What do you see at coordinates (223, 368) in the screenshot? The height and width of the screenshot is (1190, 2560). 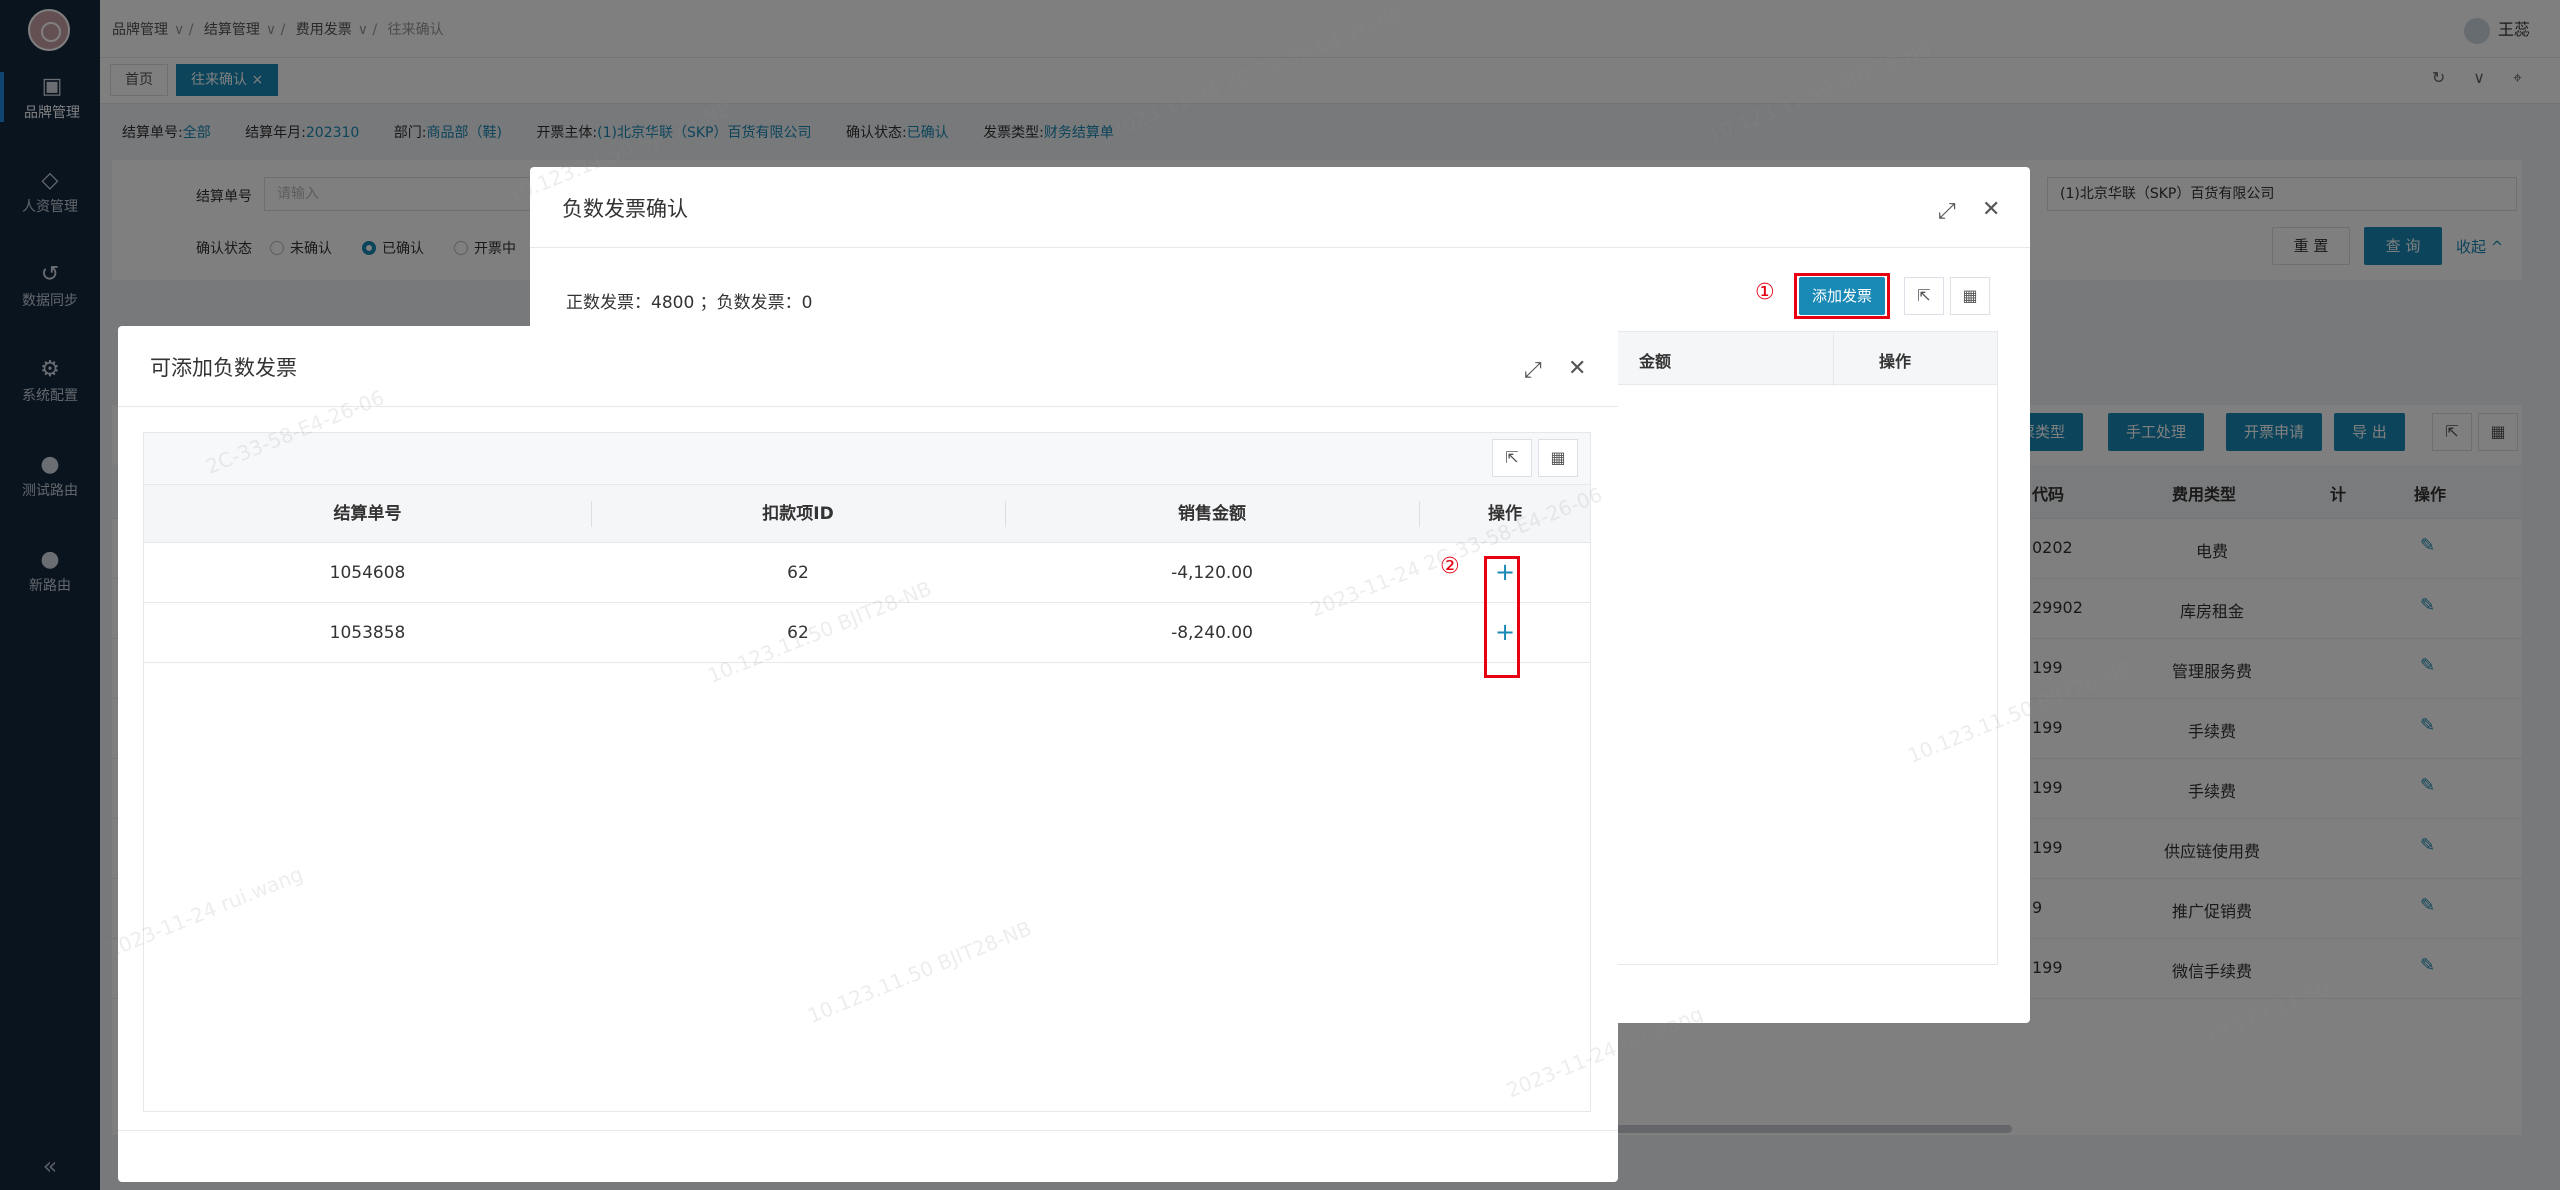 I see `dialog-title: 可添加负数发票` at bounding box center [223, 368].